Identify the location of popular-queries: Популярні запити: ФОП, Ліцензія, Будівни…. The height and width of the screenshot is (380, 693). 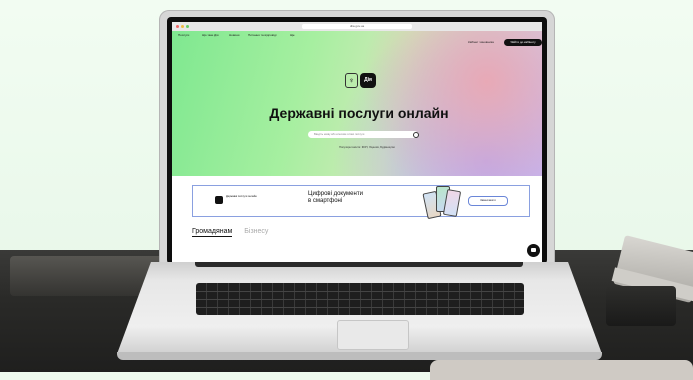
(367, 147).